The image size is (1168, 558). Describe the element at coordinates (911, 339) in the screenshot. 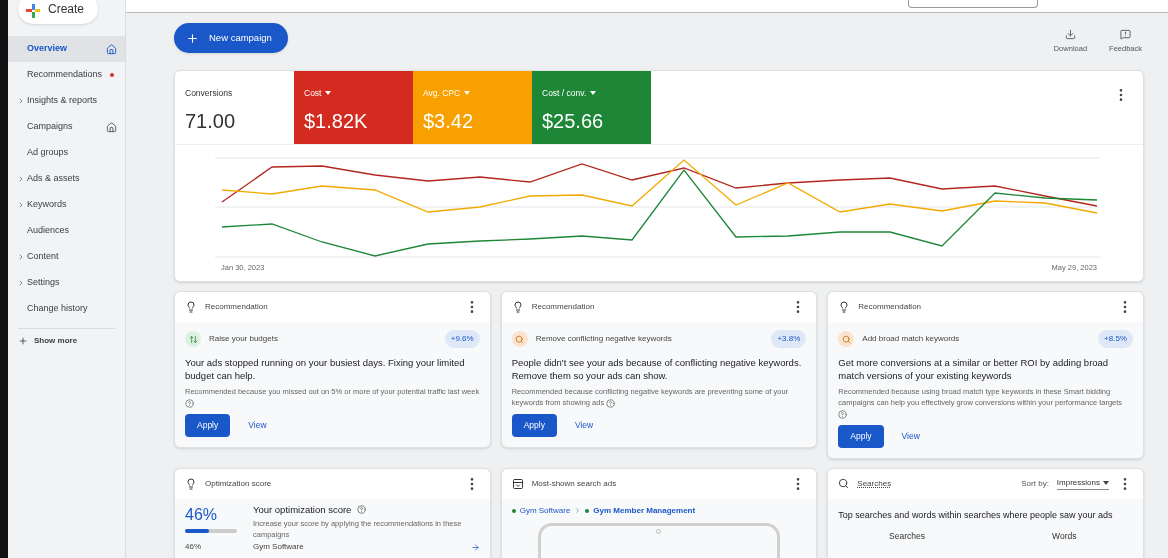

I see `recommendation-name: Add broad match keywords` at that location.